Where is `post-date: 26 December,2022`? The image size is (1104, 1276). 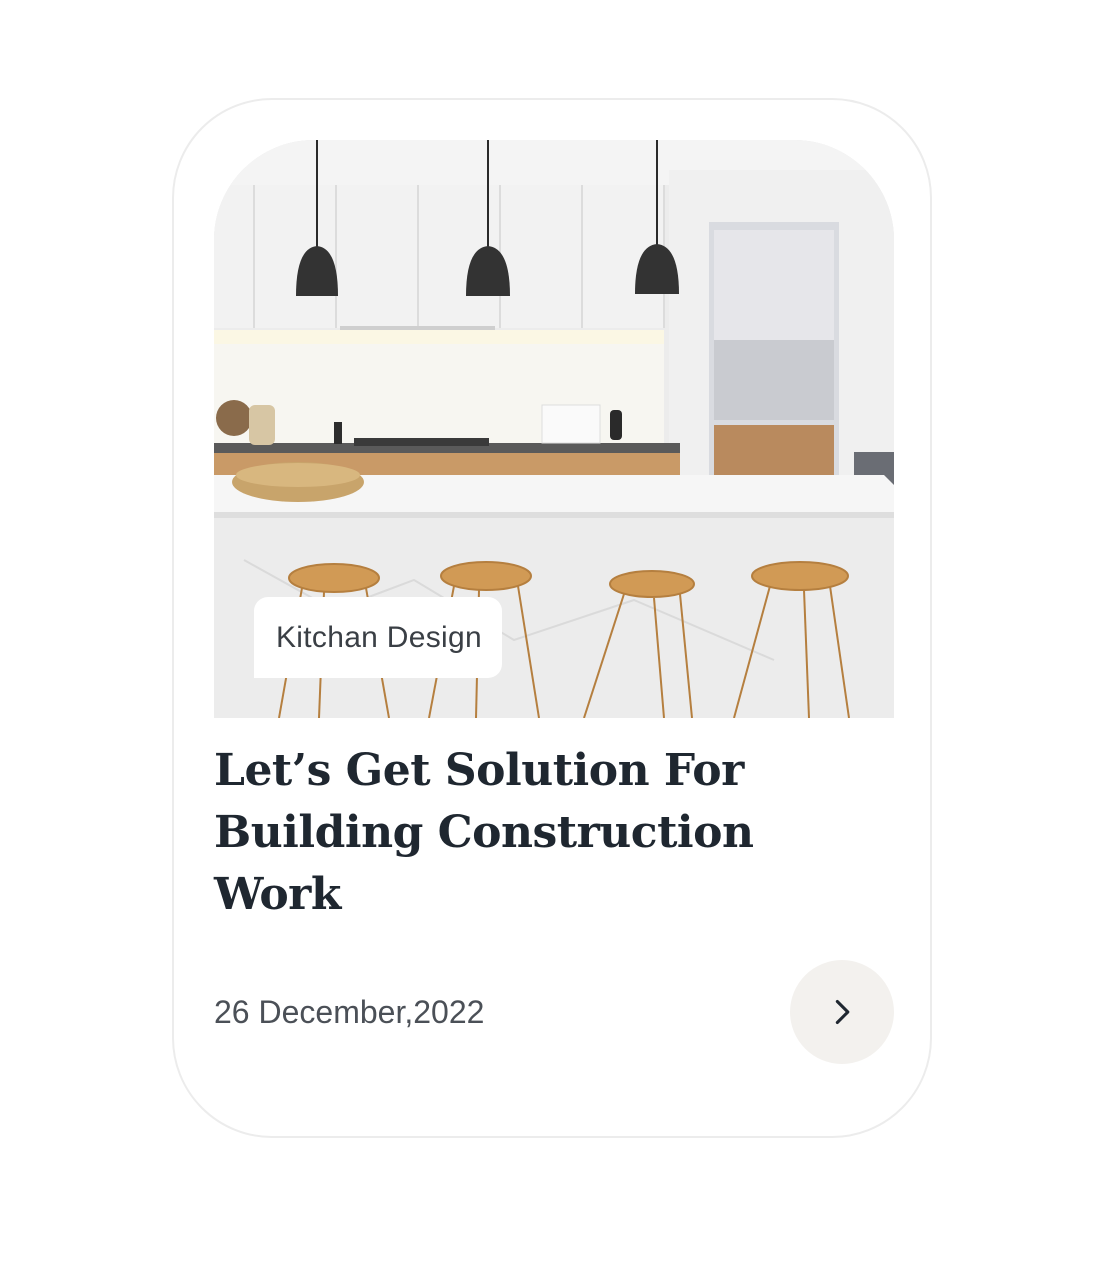
post-date: 26 December,2022 is located at coordinates (349, 1012).